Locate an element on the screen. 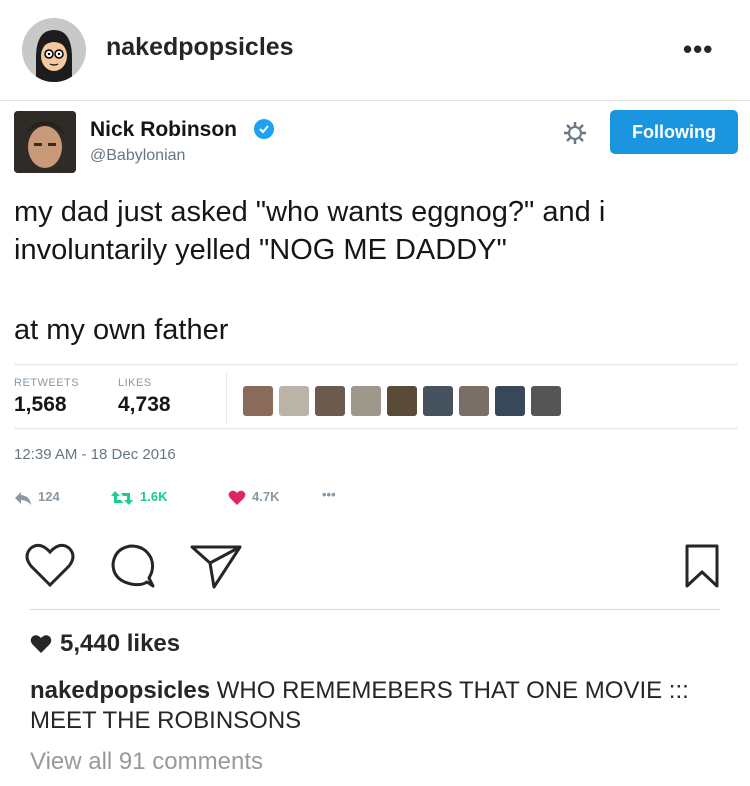  like-count: 4.7K is located at coordinates (266, 496).